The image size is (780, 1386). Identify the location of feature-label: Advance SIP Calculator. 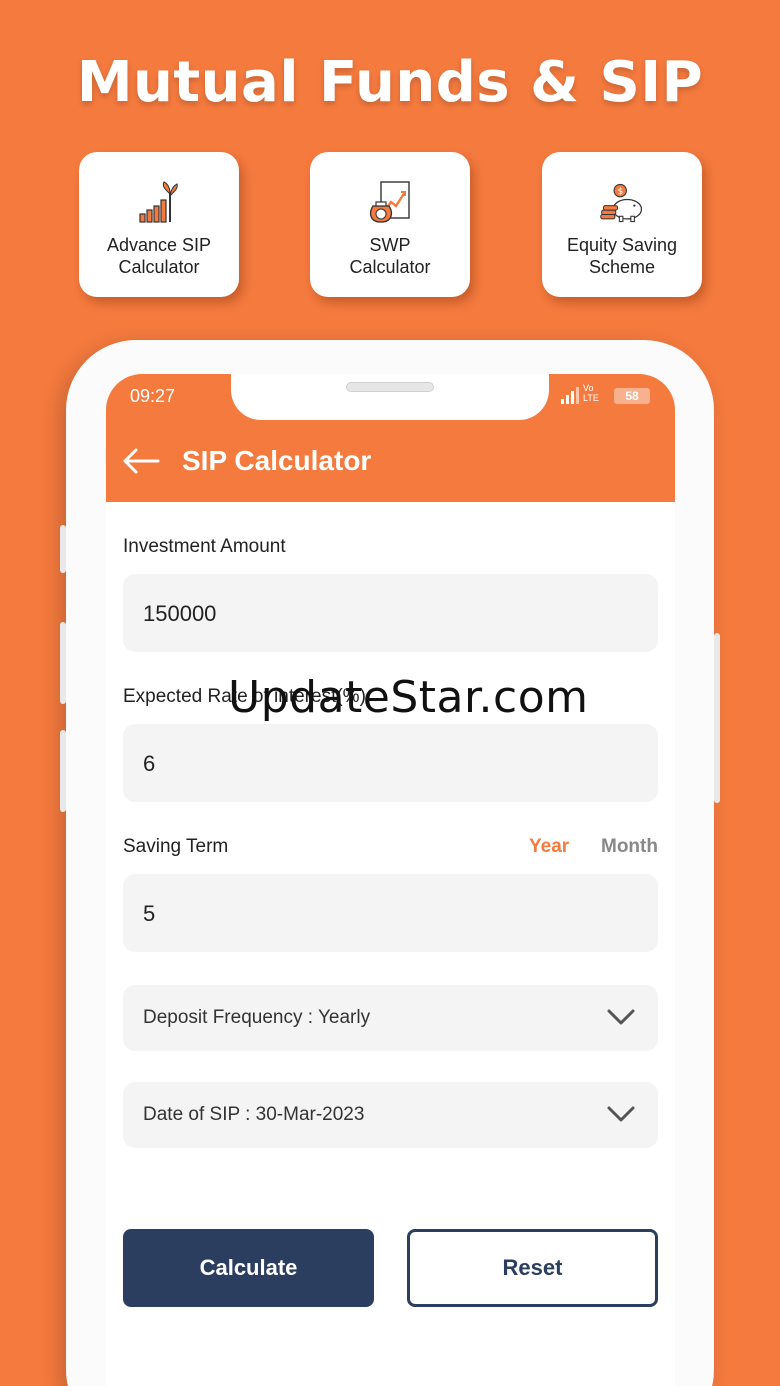
(159, 256).